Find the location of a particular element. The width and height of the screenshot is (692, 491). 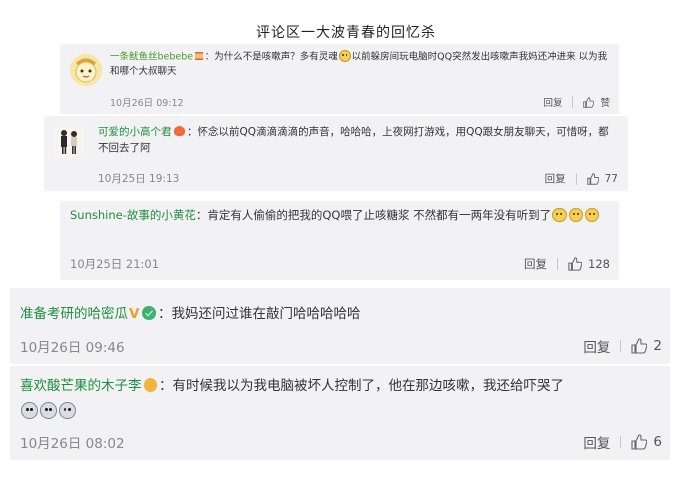

like-count: 128 is located at coordinates (599, 264).